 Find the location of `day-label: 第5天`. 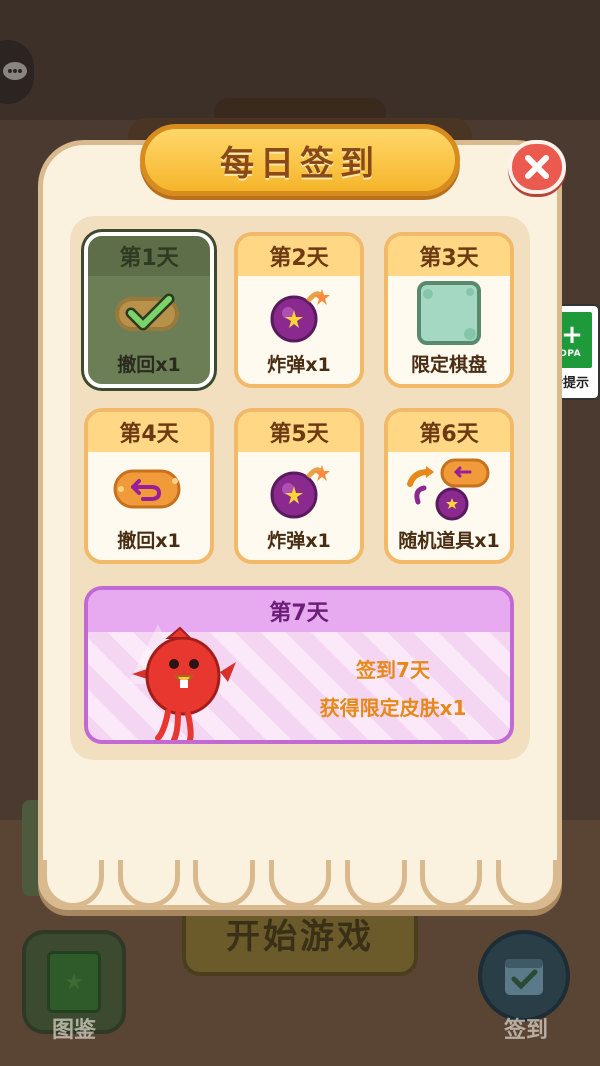

day-label: 第5天 is located at coordinates (299, 432).